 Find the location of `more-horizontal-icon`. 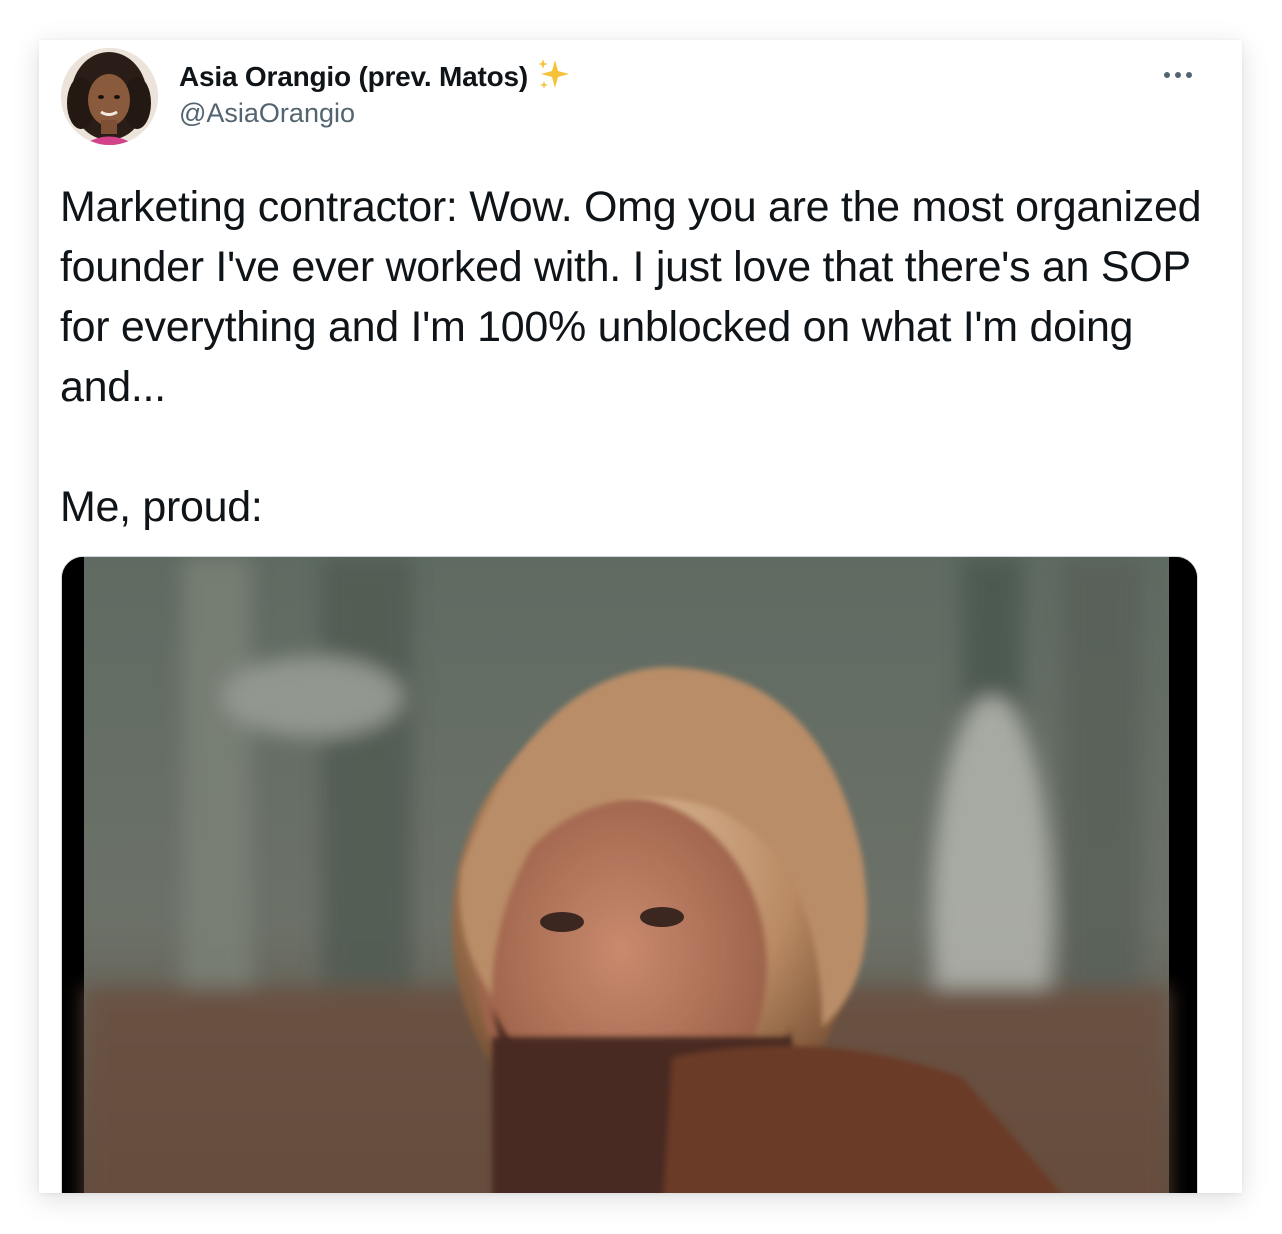

more-horizontal-icon is located at coordinates (1178, 75).